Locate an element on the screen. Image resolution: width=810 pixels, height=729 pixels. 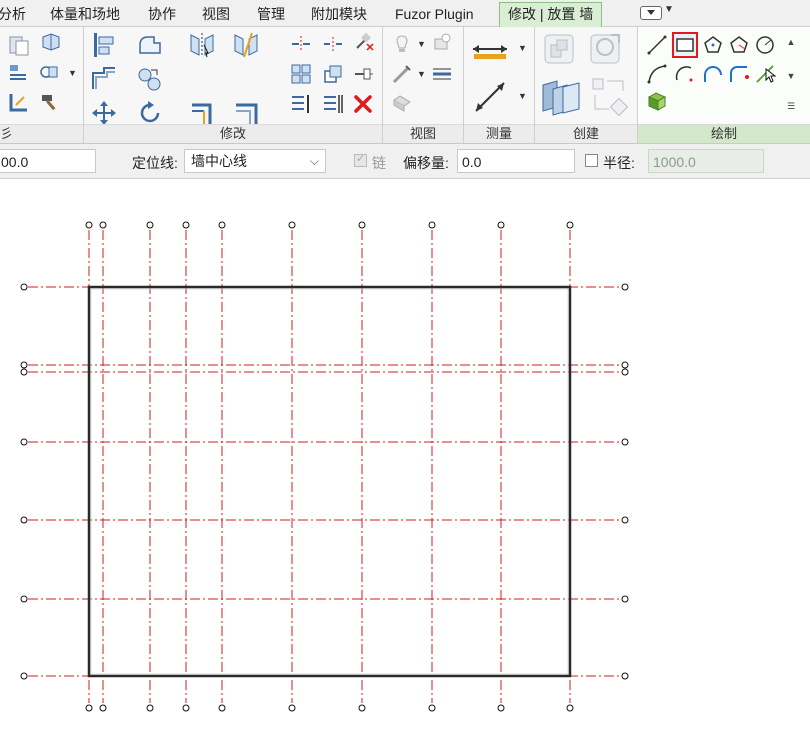
draw-gallery-up-icon: ▲ is located at coordinates (791, 42).